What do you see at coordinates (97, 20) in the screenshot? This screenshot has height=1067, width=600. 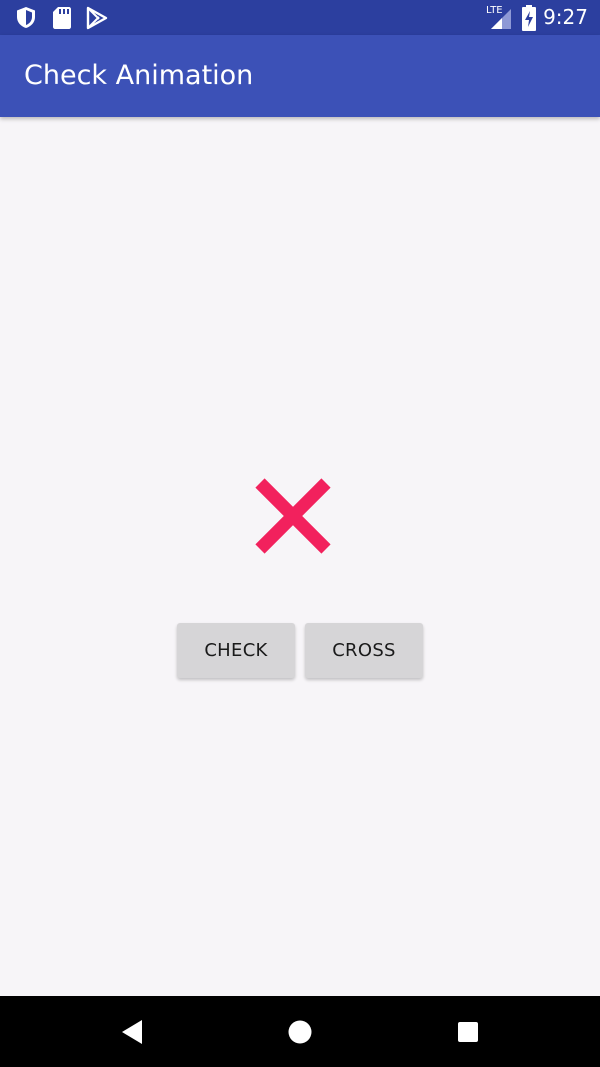 I see `play-store-icon` at bounding box center [97, 20].